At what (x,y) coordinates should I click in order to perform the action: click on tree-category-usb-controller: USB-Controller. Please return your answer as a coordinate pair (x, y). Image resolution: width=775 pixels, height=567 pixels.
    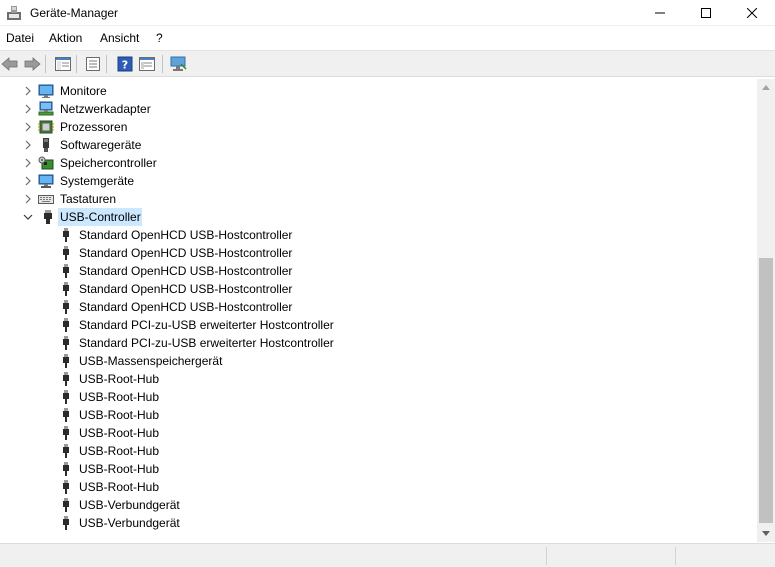
    Looking at the image, I should click on (378, 217).